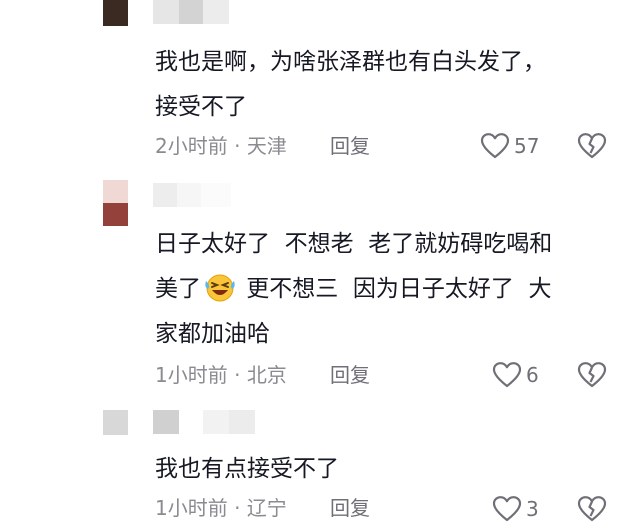  What do you see at coordinates (247, 469) in the screenshot?
I see `comment-text: 我也有点接受不了` at bounding box center [247, 469].